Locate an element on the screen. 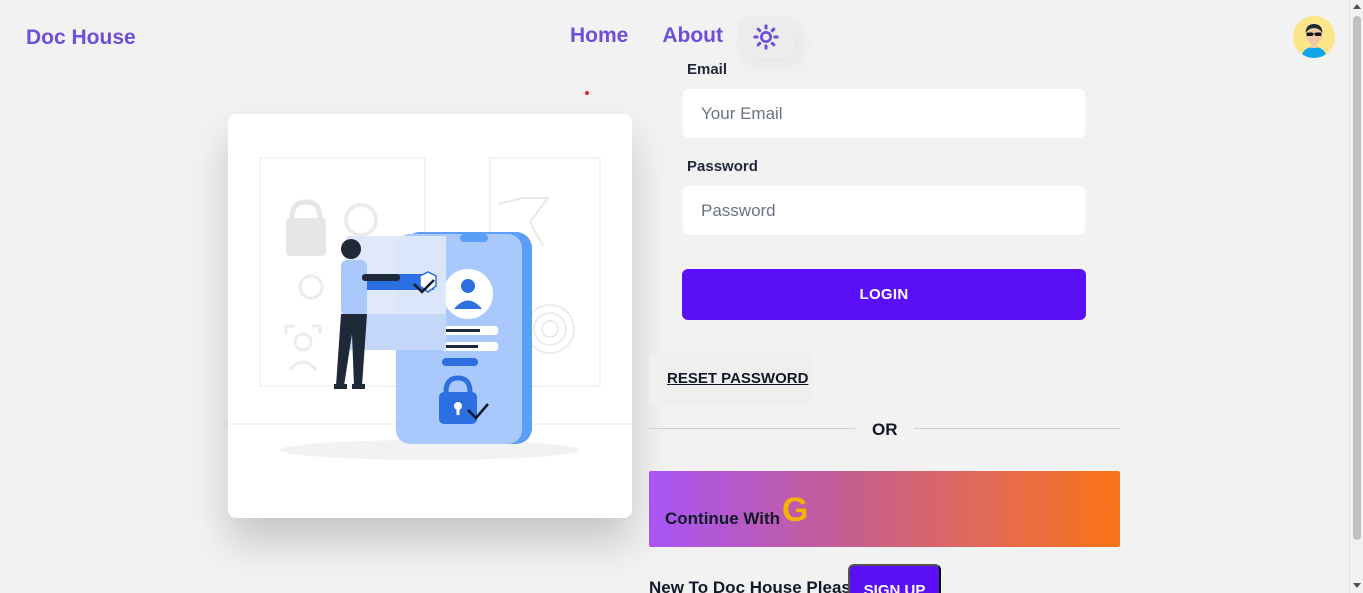 This screenshot has height=593, width=1363. user-frame-bg-icon is located at coordinates (303, 347).